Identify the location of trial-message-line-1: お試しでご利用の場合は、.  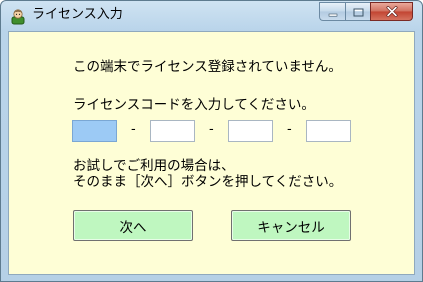
(154, 166).